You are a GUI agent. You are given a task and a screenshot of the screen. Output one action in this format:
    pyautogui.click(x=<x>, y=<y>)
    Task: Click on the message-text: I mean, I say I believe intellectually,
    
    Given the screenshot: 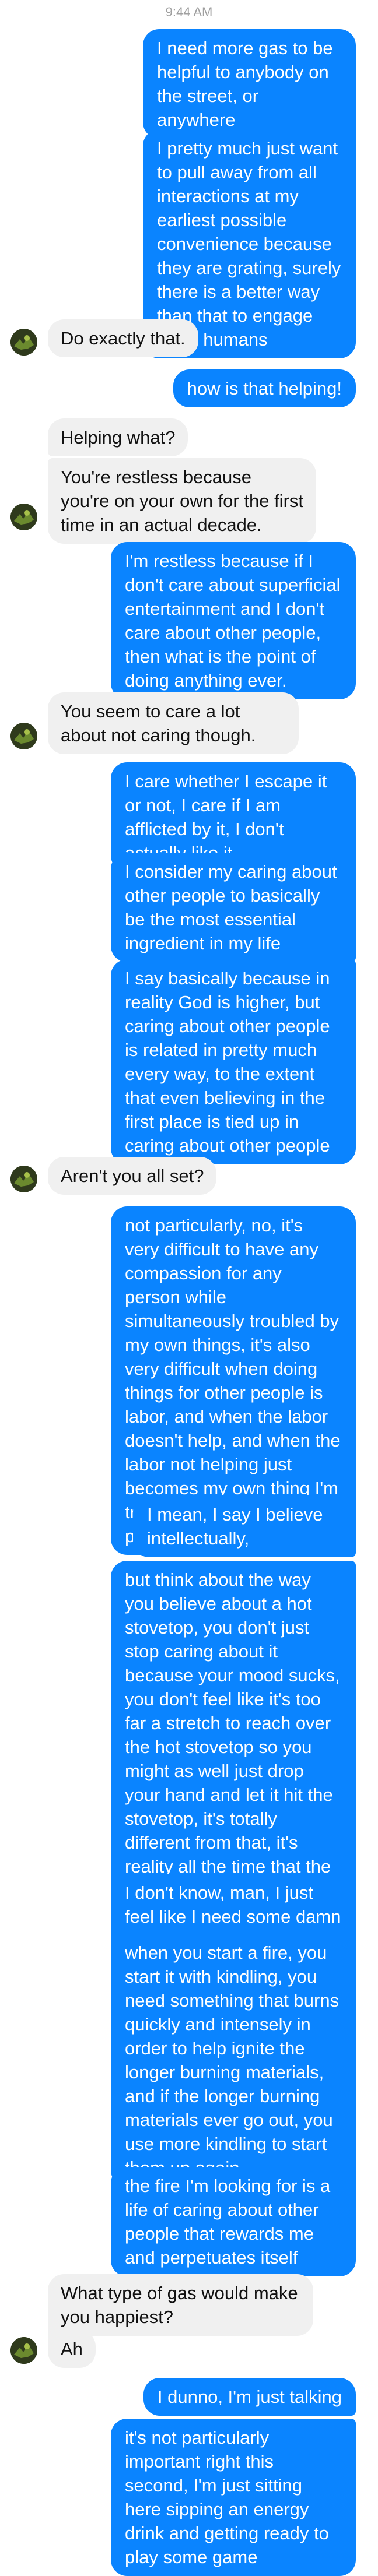 What is the action you would take?
    pyautogui.click(x=235, y=1527)
    